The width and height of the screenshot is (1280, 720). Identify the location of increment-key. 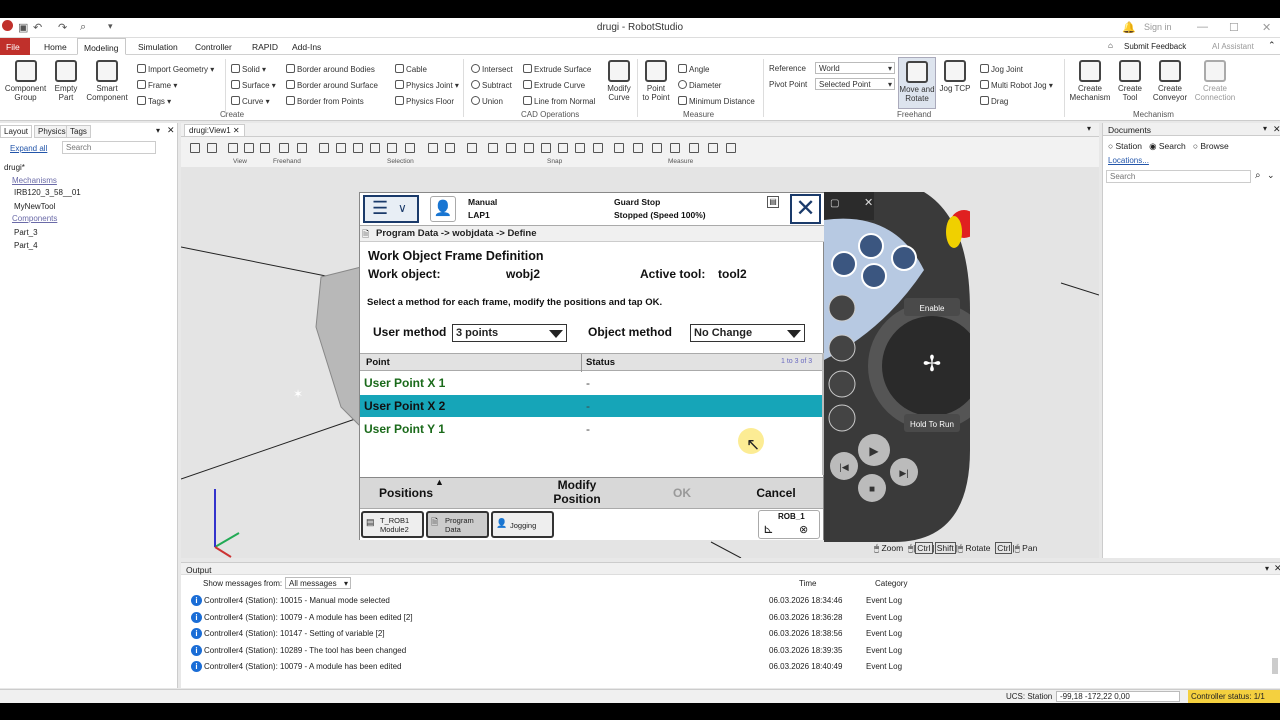
(842, 418).